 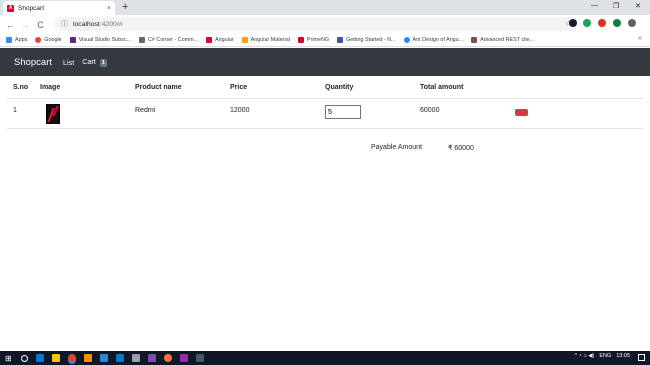 What do you see at coordinates (461, 148) in the screenshot?
I see `payable-amount-value: ₹ 60000` at bounding box center [461, 148].